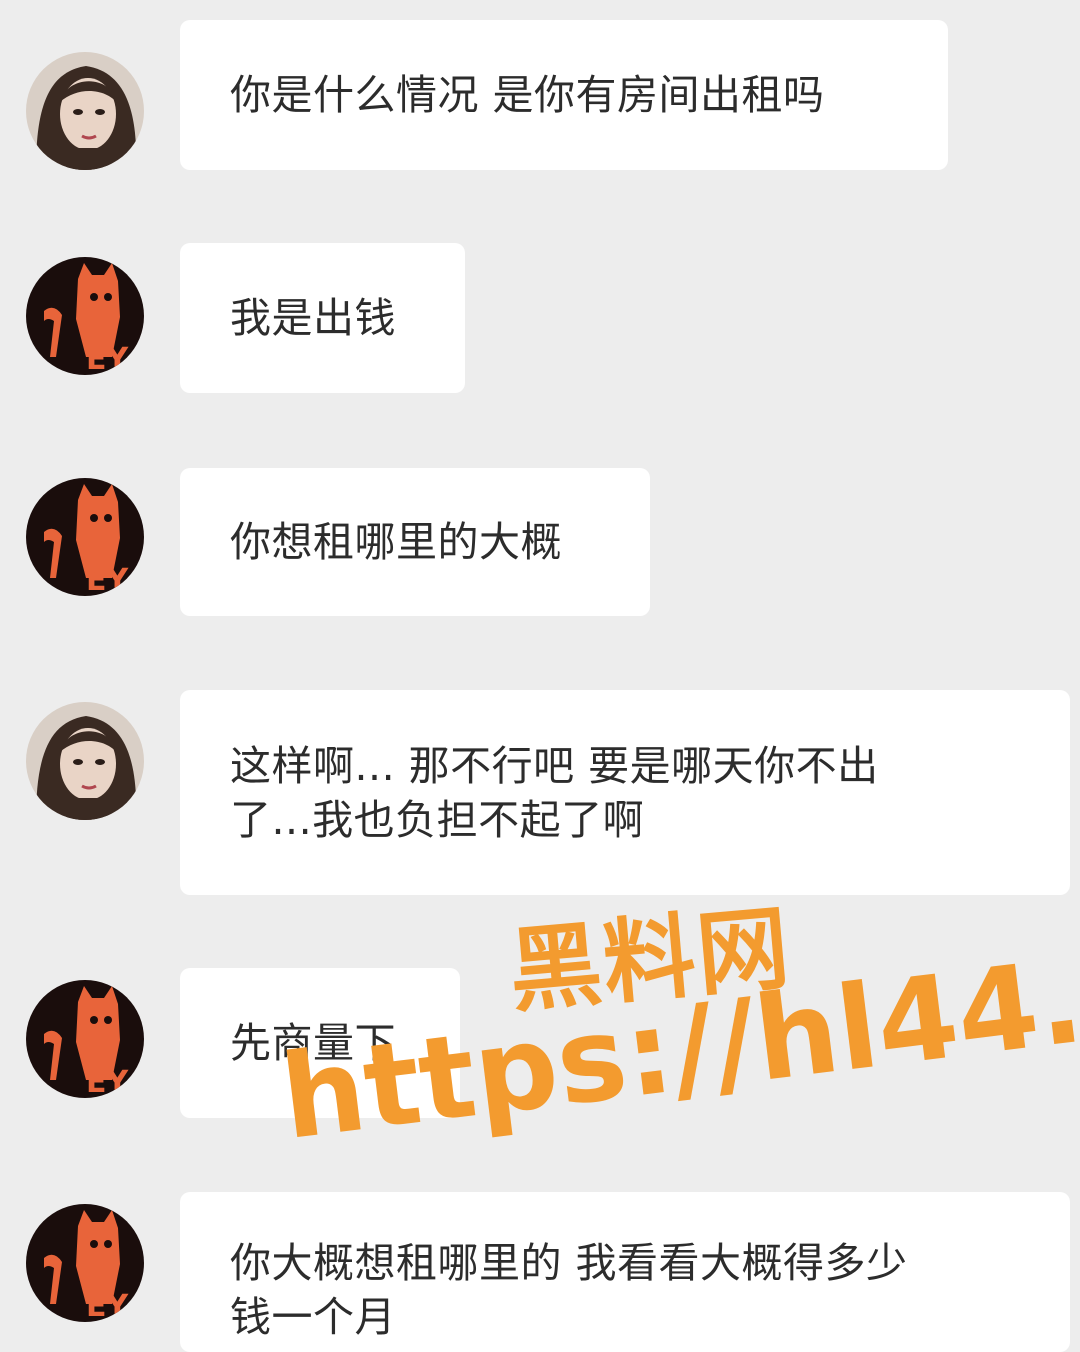 This screenshot has height=1352, width=1080. Describe the element at coordinates (527, 95) in the screenshot. I see `message-text: 你是什么情况 是你有房间出租吗` at that location.